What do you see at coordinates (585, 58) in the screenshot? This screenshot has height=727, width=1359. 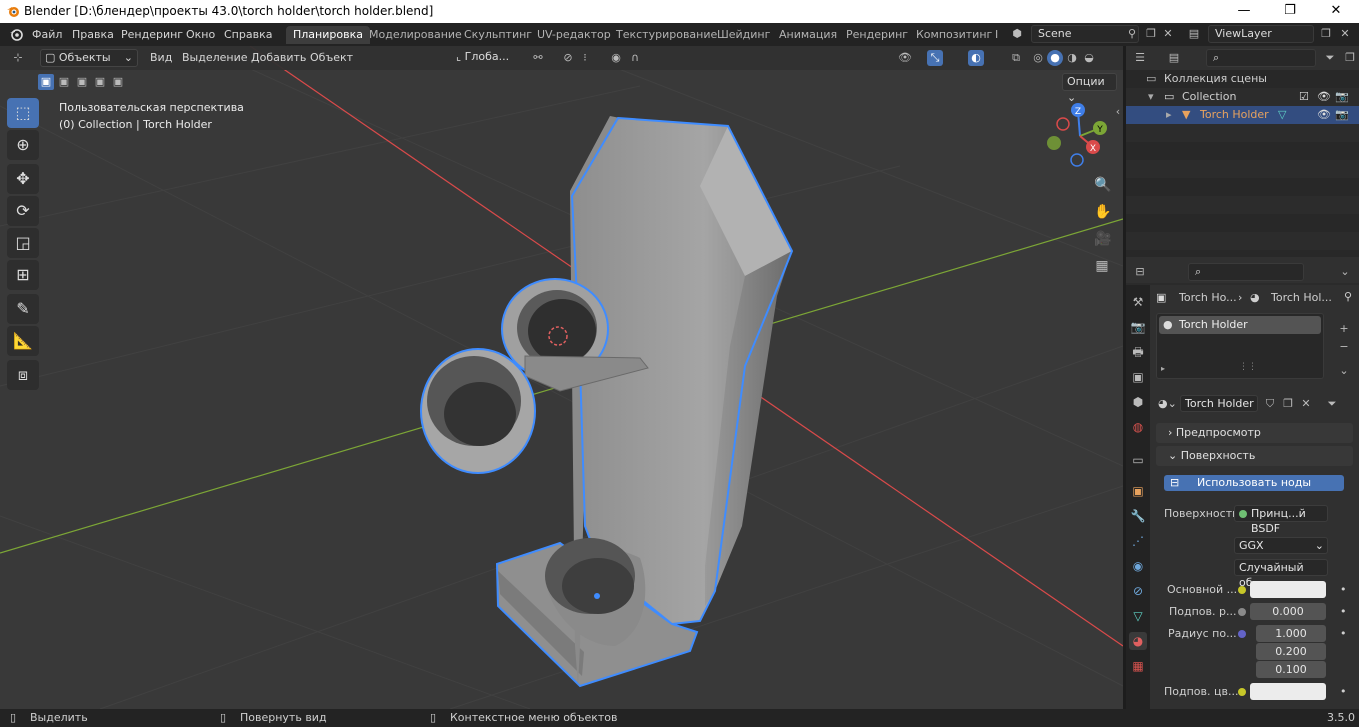 I see `snap-target-icon: ⁝` at bounding box center [585, 58].